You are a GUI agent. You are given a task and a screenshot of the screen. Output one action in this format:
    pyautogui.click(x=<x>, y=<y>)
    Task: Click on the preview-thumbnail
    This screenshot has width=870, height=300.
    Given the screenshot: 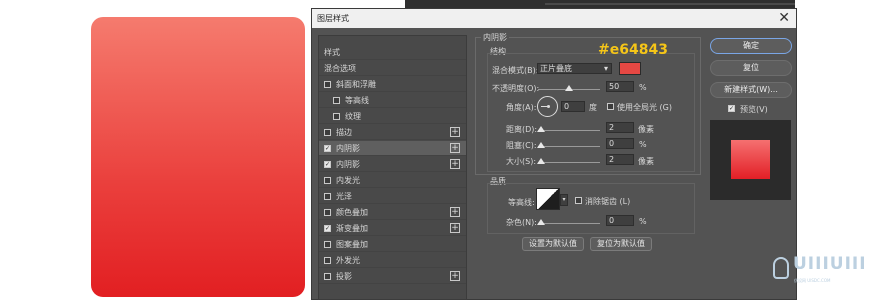 What is the action you would take?
    pyautogui.click(x=750, y=159)
    